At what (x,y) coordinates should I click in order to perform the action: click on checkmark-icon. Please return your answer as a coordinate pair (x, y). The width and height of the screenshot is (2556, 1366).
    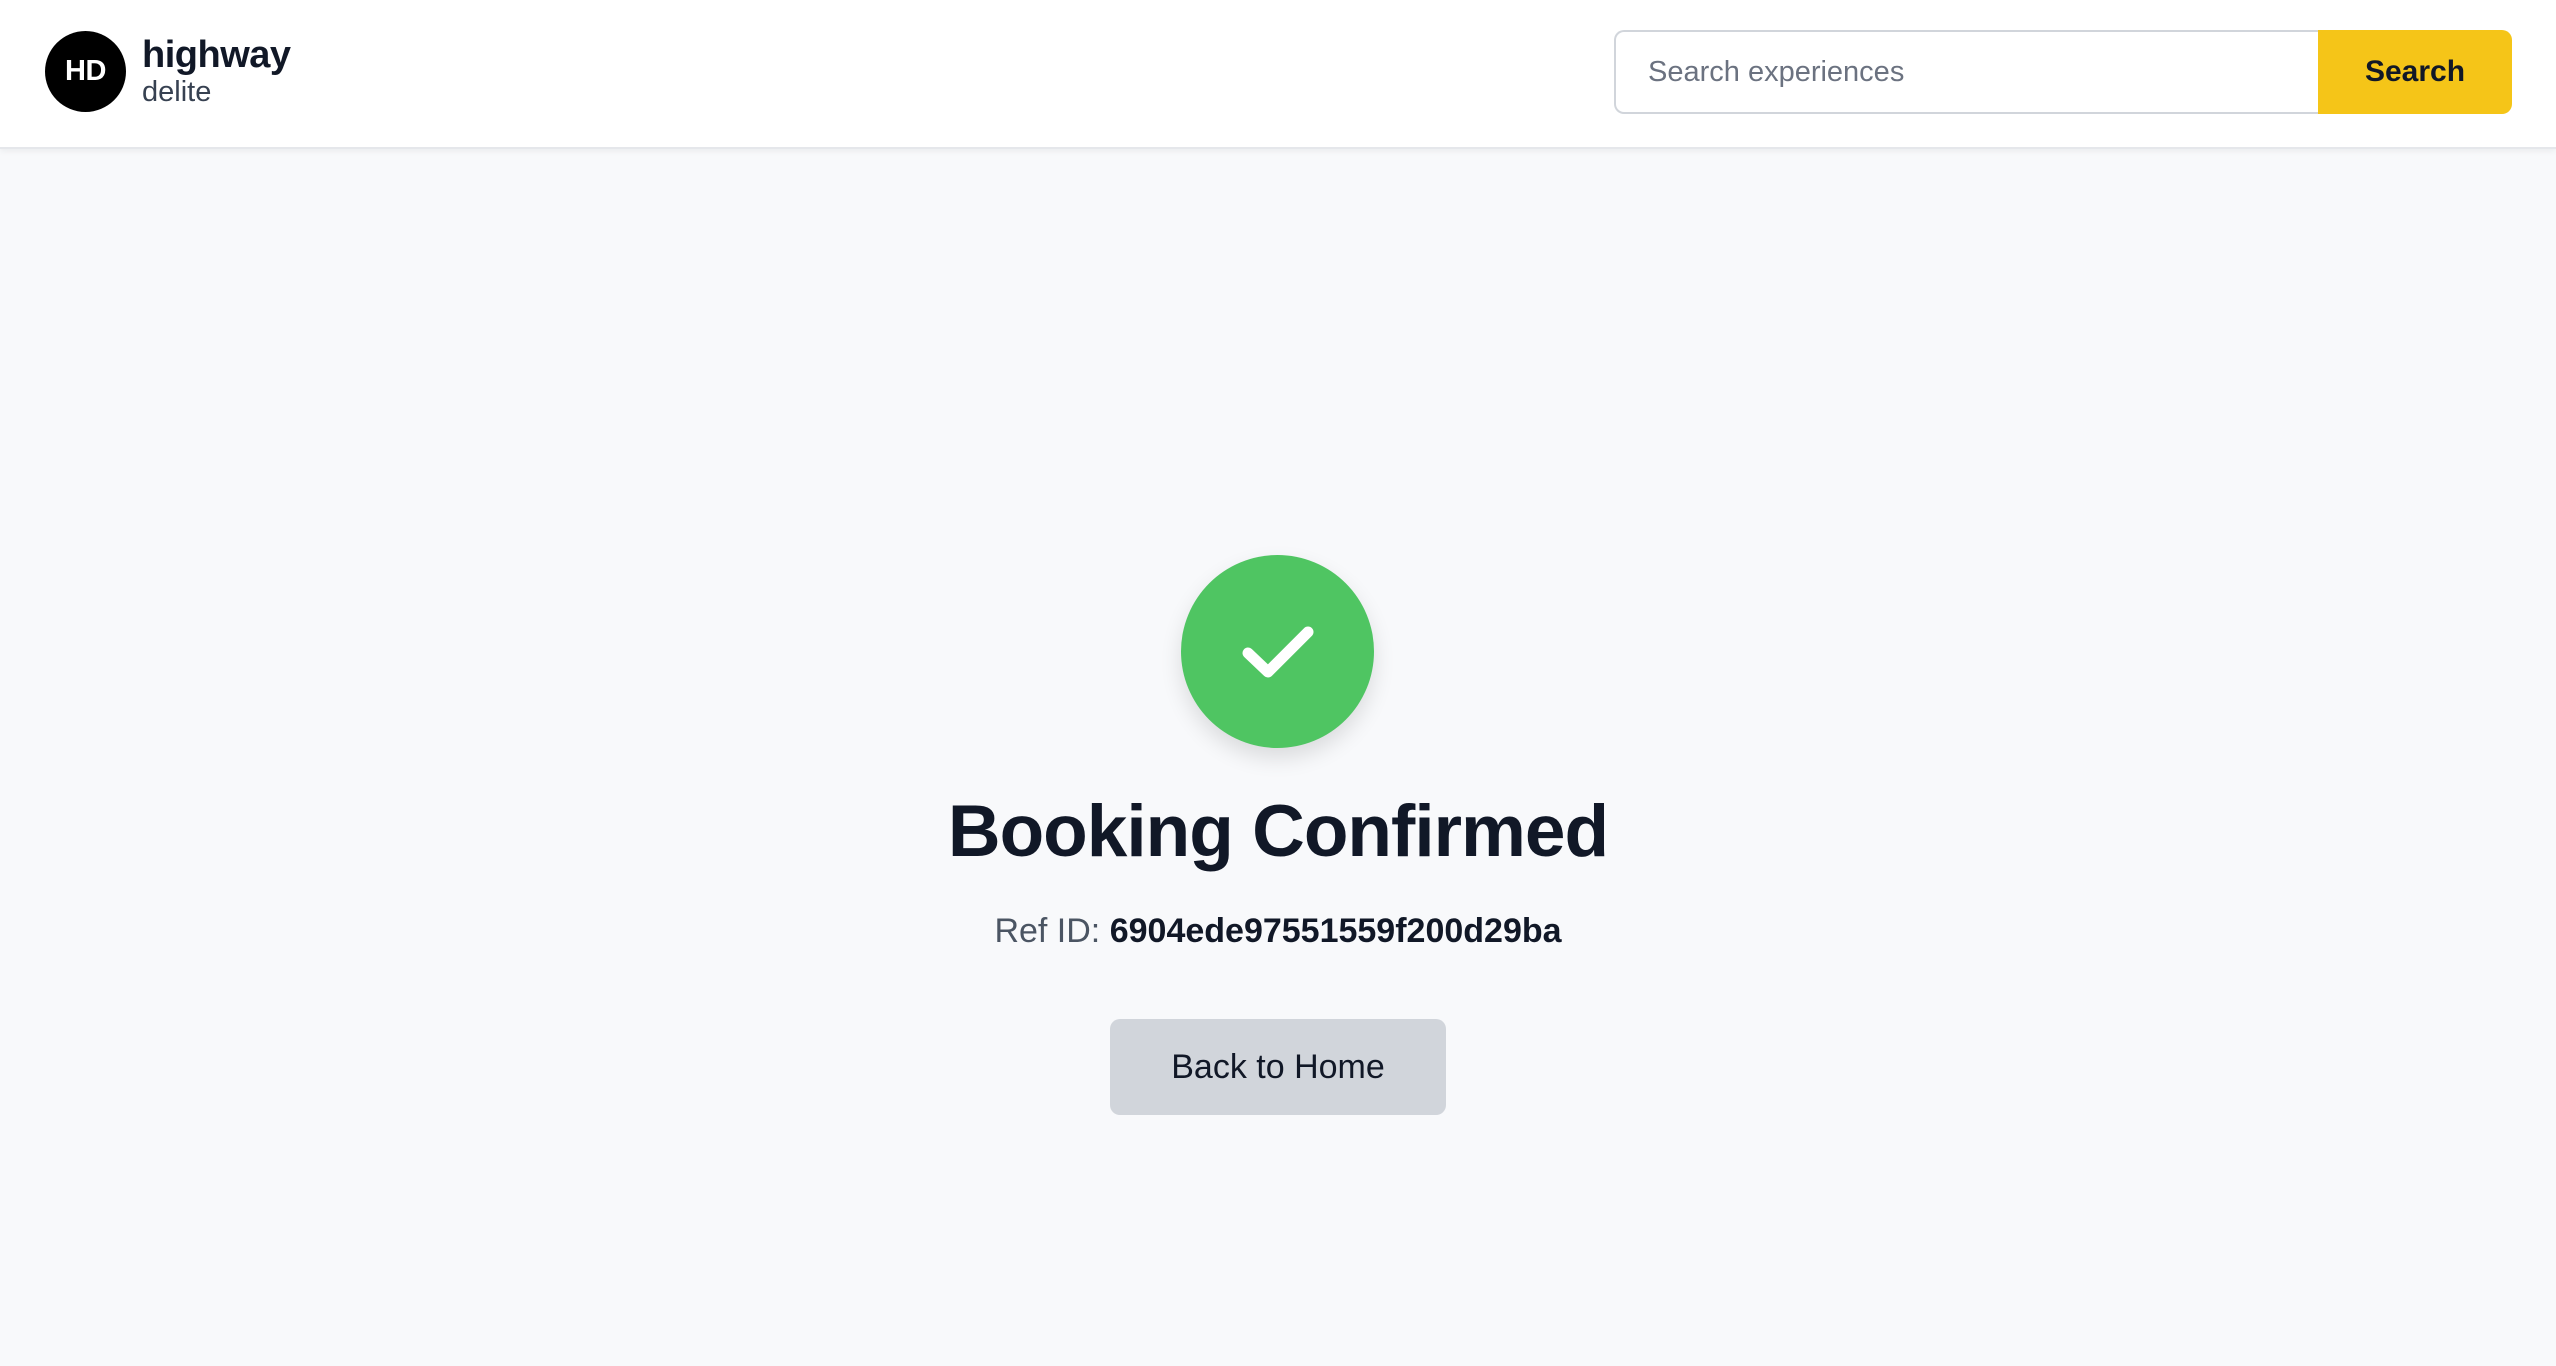
    Looking at the image, I should click on (1277, 651).